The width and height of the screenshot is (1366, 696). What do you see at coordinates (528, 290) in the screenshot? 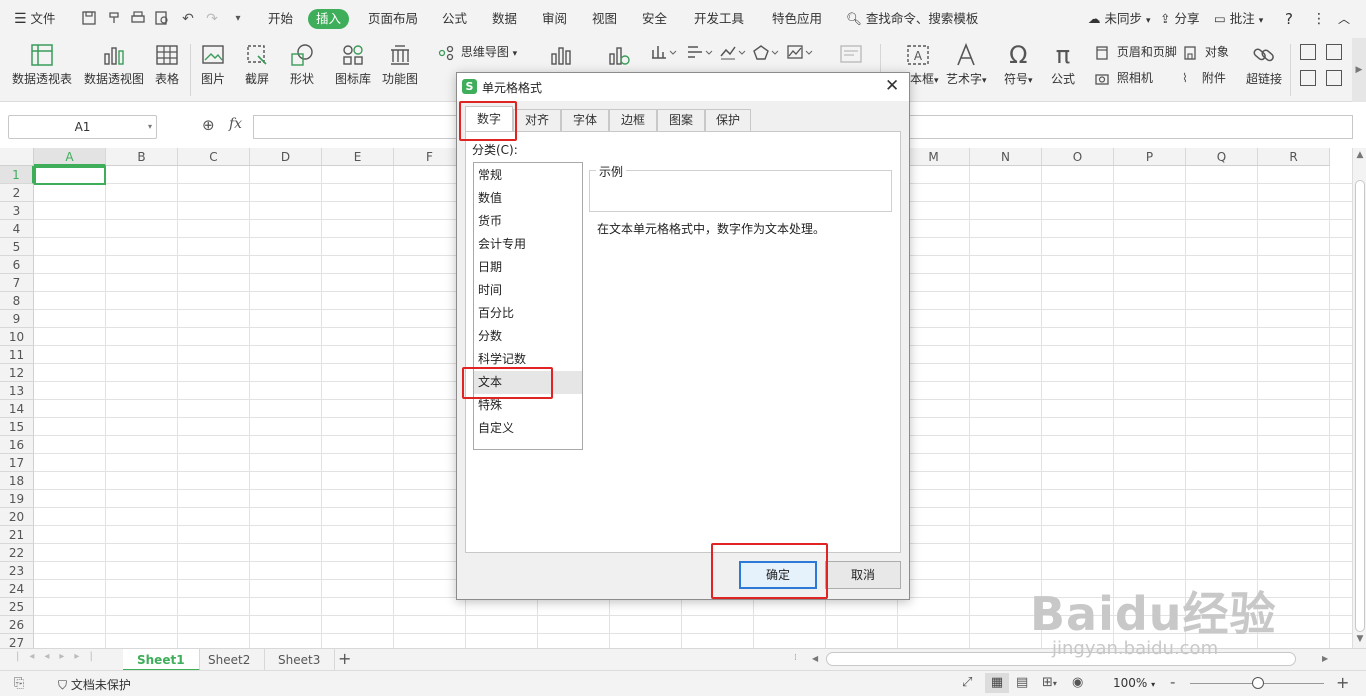
I see `category-time: 时间` at bounding box center [528, 290].